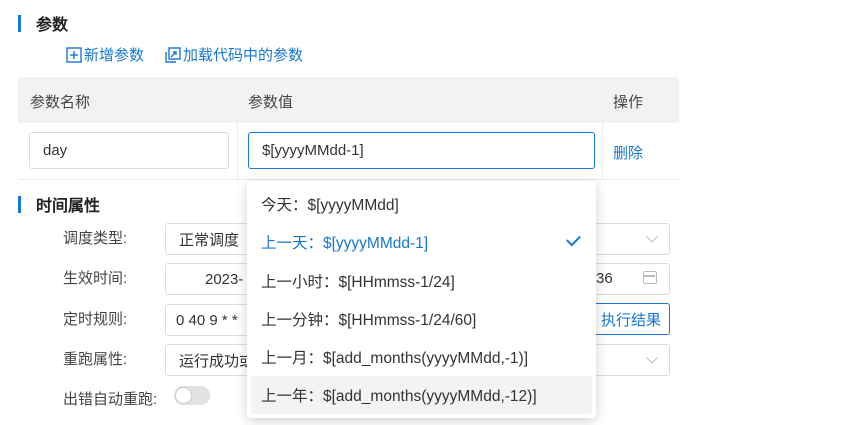 The height and width of the screenshot is (425, 866). I want to click on cron-rule-value: 0 40 9 * *, so click(207, 320).